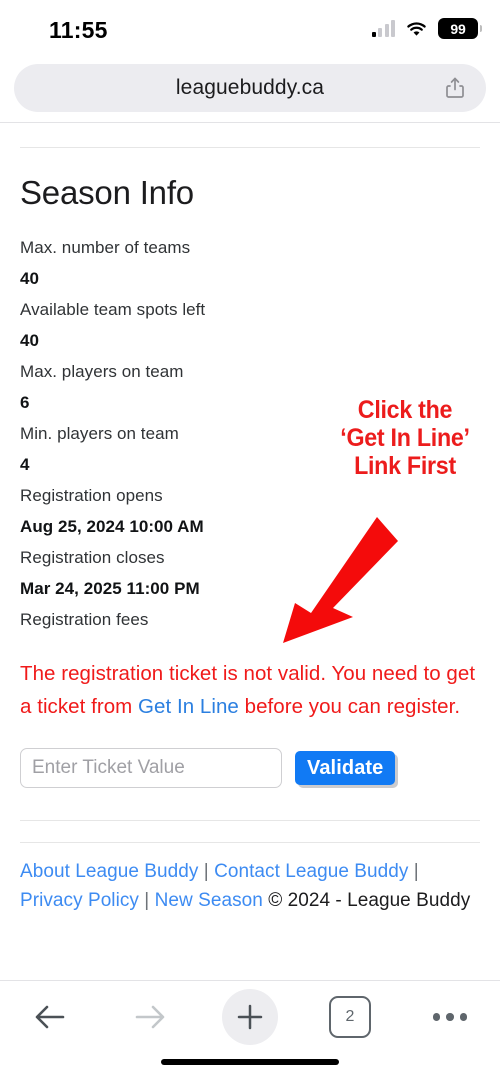 The width and height of the screenshot is (500, 1082). I want to click on back-arrow-icon, so click(50, 1017).